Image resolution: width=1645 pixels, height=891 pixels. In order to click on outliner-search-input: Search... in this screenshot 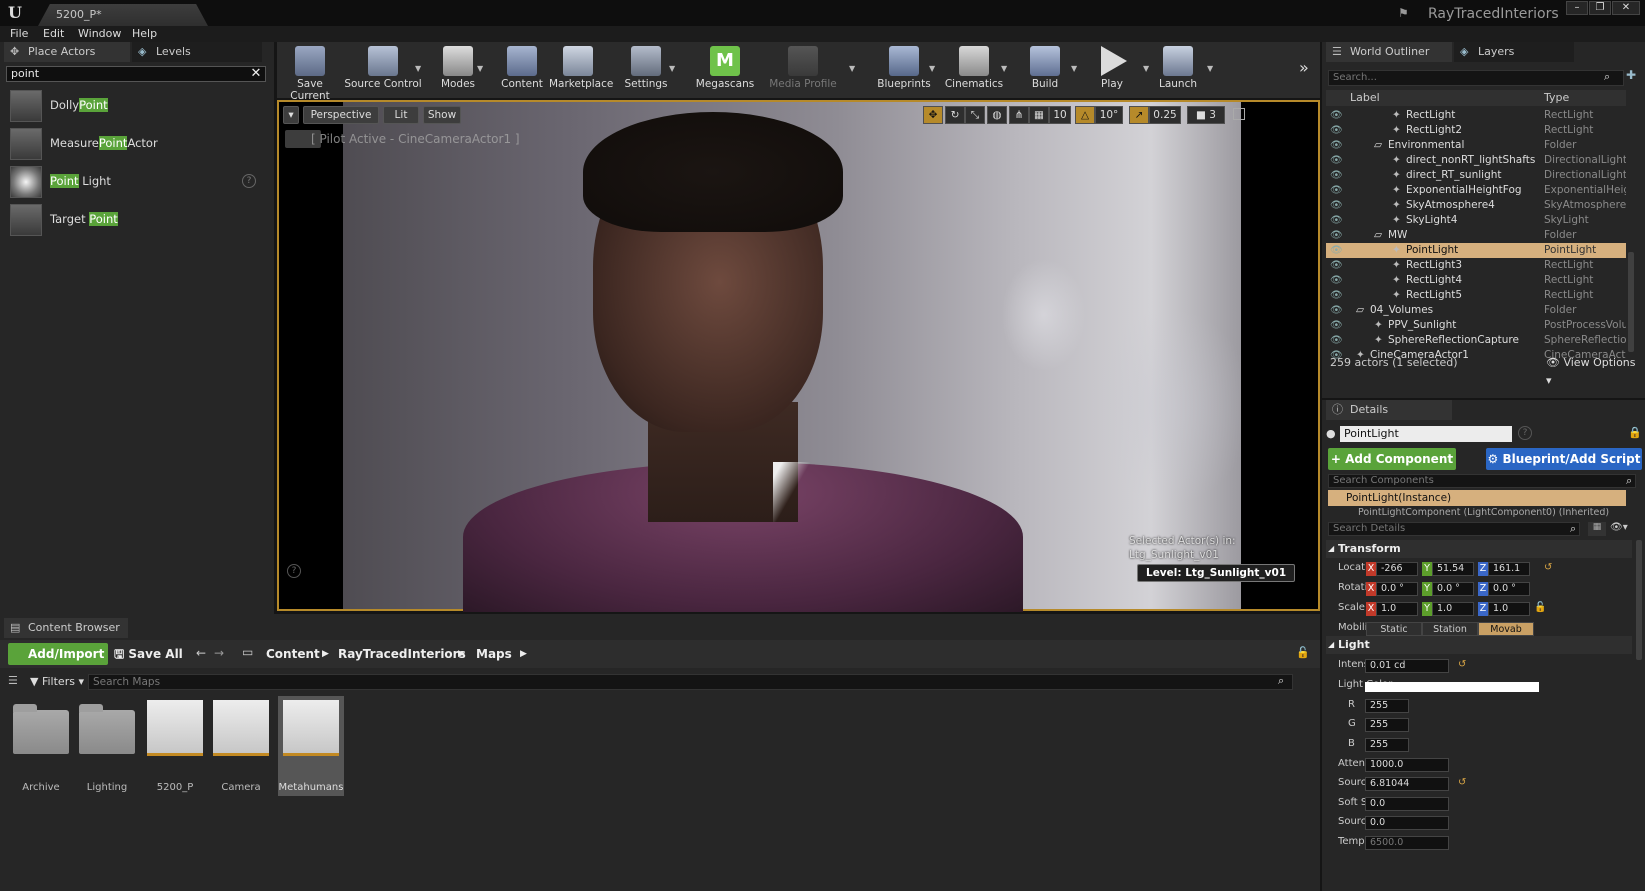, I will do `click(1476, 78)`.